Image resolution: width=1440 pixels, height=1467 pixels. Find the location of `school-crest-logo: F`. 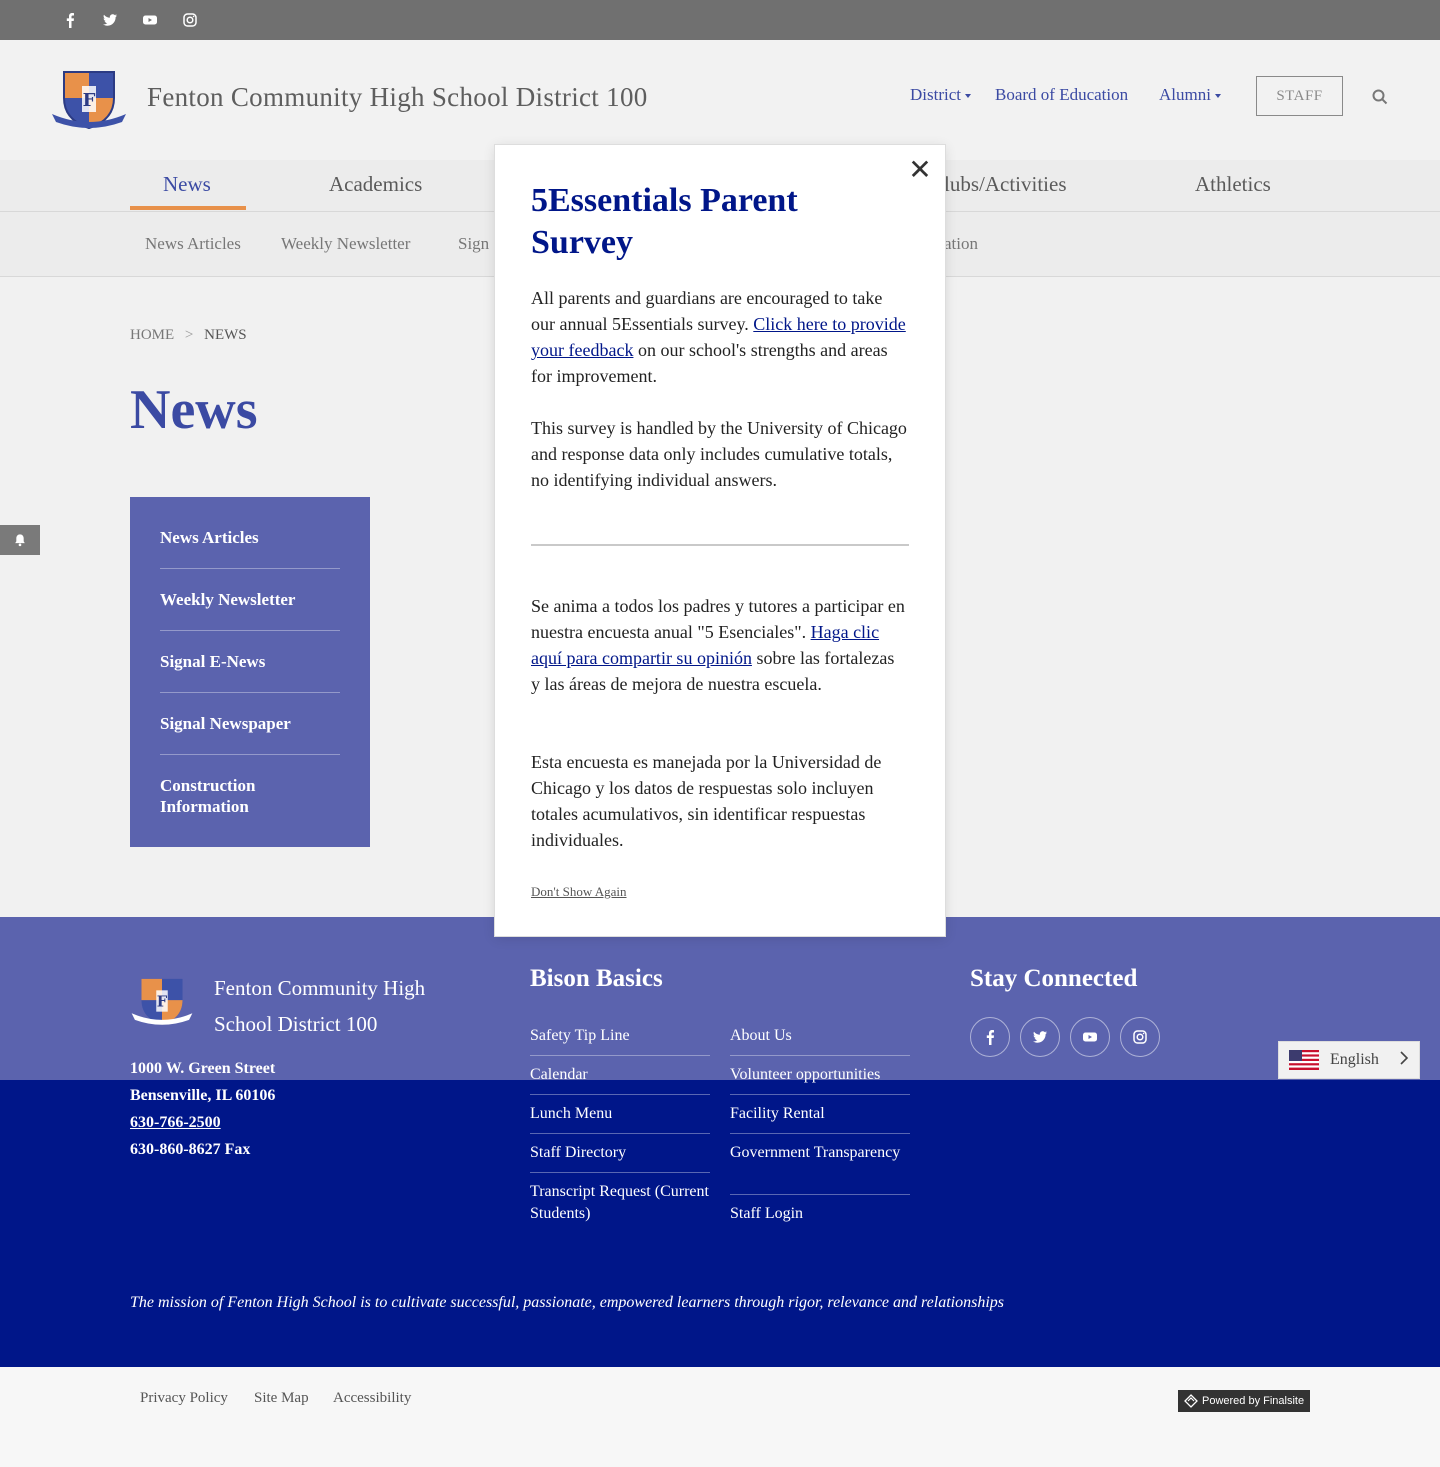

school-crest-logo: F is located at coordinates (89, 99).